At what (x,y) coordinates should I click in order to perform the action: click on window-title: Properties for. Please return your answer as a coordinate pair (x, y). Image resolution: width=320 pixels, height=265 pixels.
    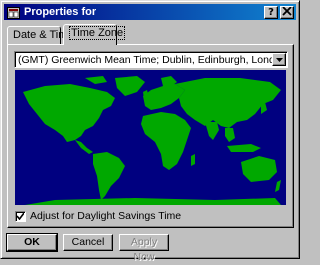
    Looking at the image, I should click on (60, 12).